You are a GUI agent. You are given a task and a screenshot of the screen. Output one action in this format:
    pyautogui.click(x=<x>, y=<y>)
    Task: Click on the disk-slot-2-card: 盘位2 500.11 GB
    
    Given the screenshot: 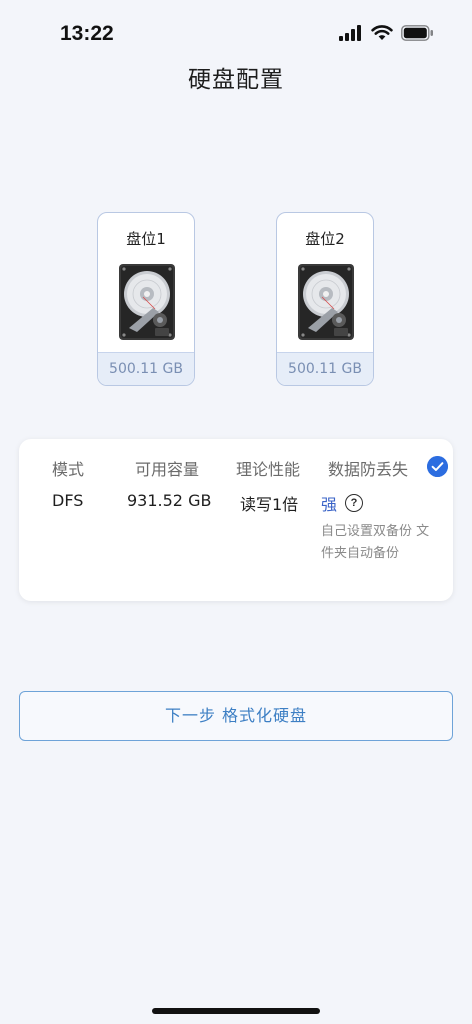 What is the action you would take?
    pyautogui.click(x=325, y=299)
    